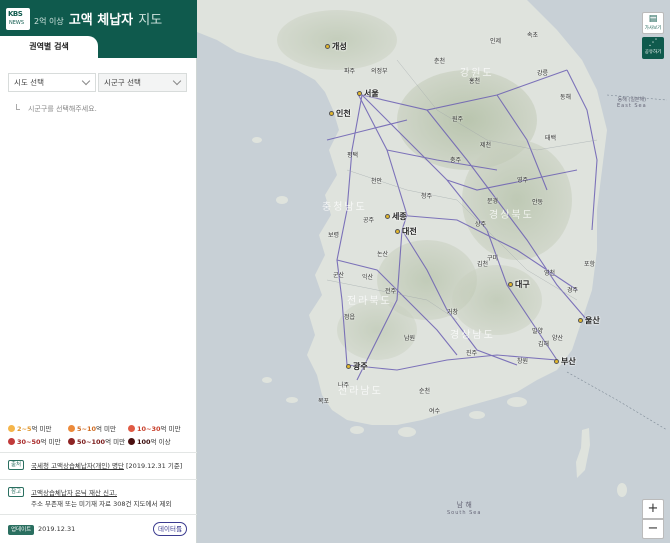 This screenshot has width=670, height=543. What do you see at coordinates (339, 275) in the screenshot?
I see `town-label: 군산` at bounding box center [339, 275].